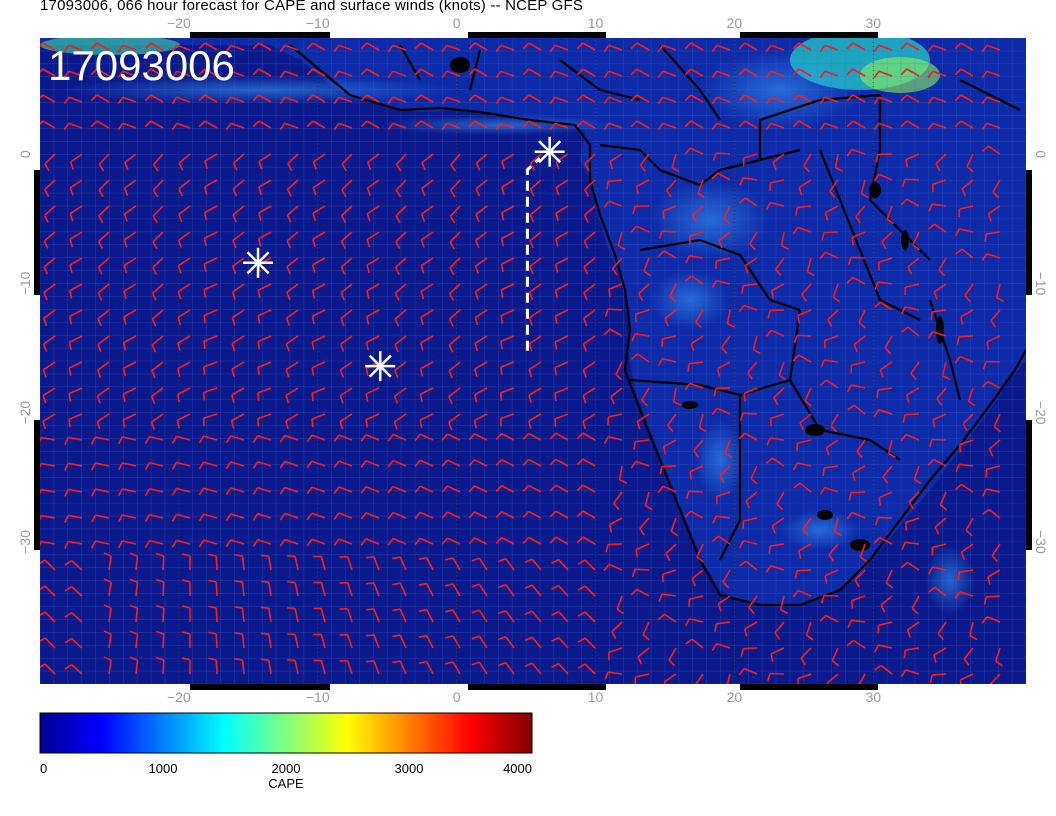 The width and height of the screenshot is (1056, 816). I want to click on lon-tick-labels-top: −20 −10 0 10 20 30, so click(524, 23).